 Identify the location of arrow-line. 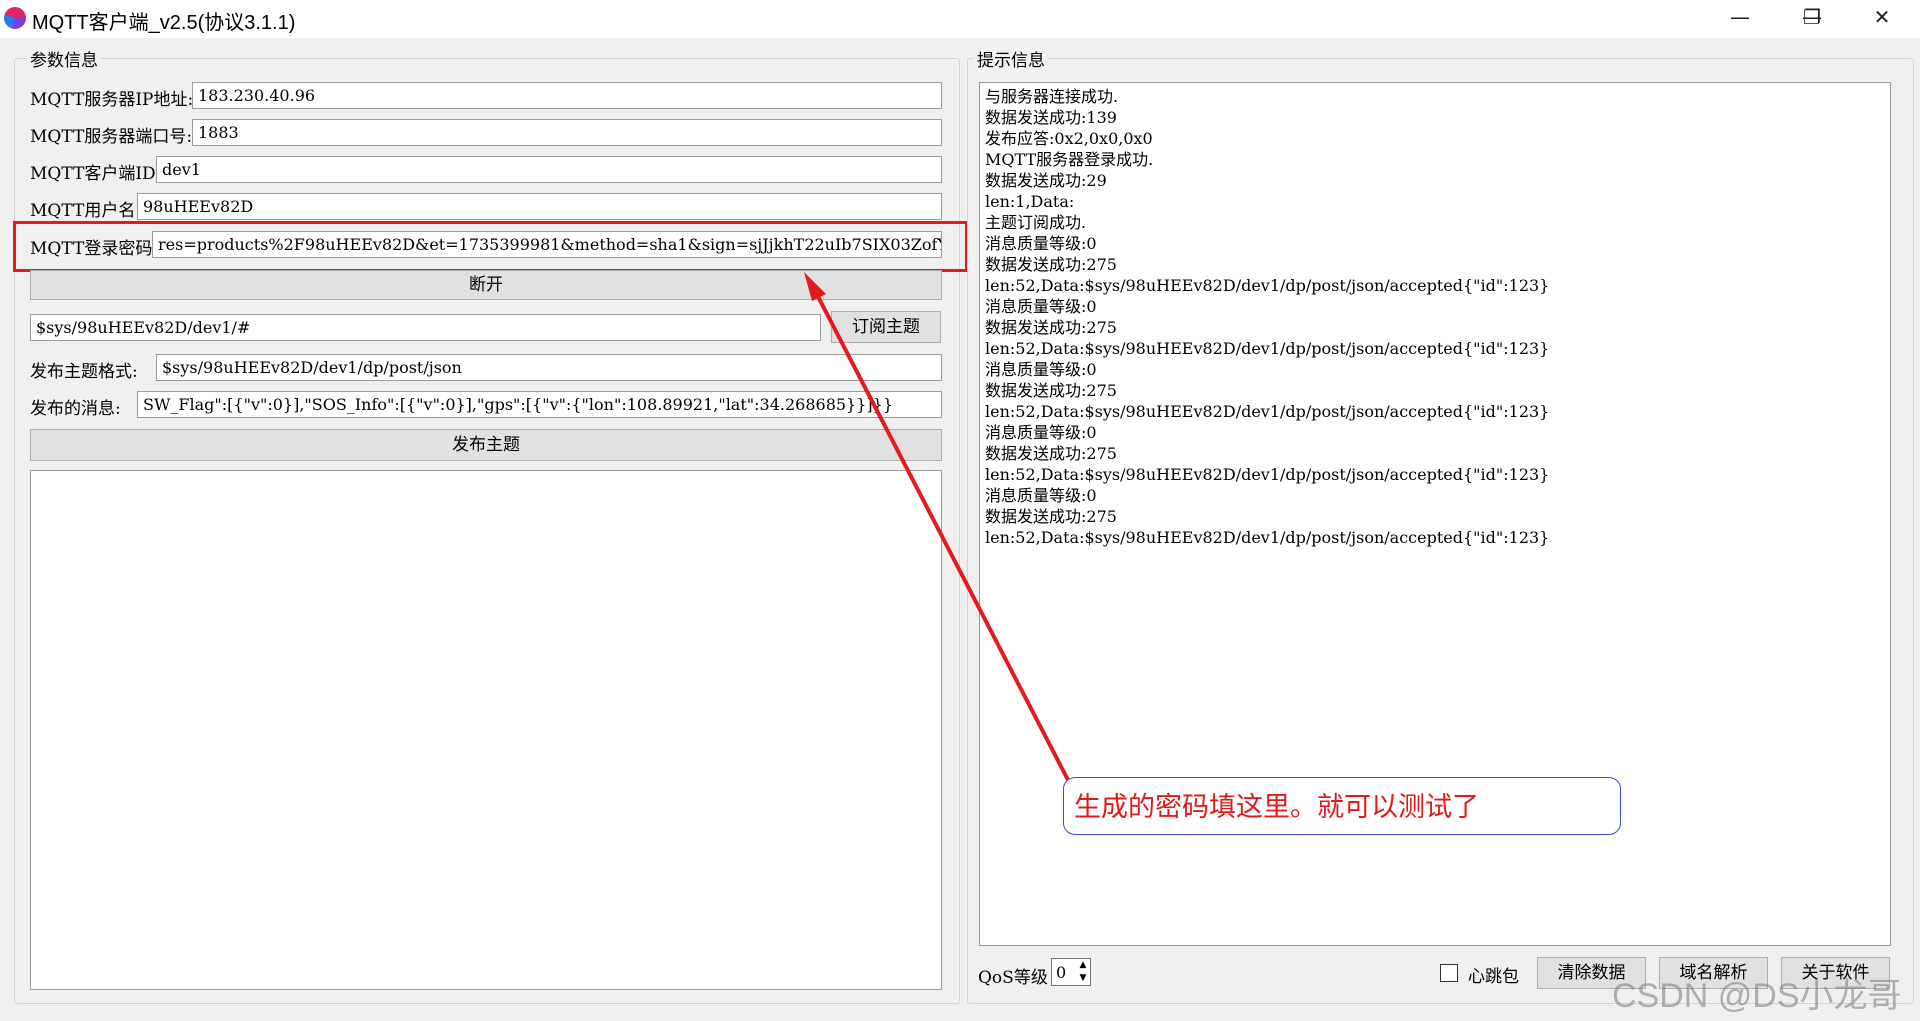
(939, 531).